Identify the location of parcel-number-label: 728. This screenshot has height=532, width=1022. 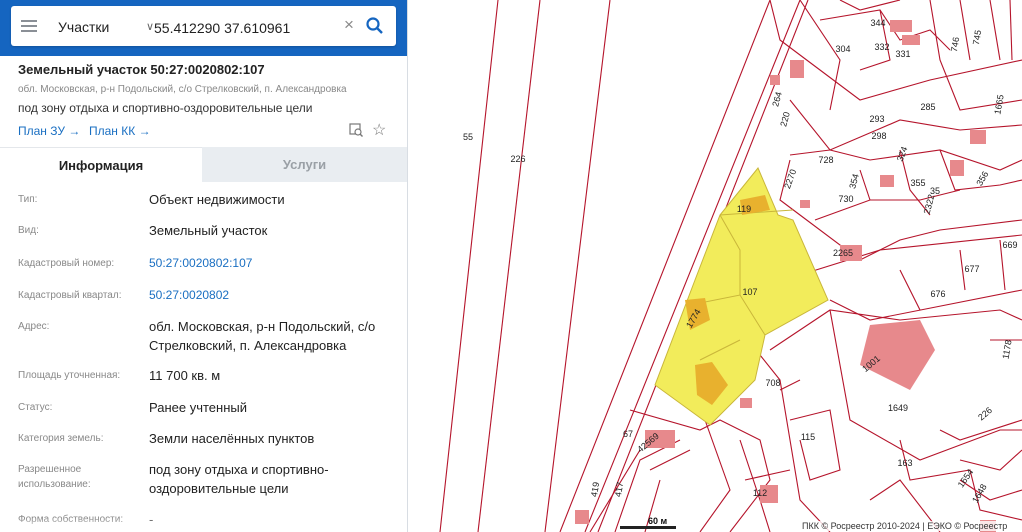
(825, 160).